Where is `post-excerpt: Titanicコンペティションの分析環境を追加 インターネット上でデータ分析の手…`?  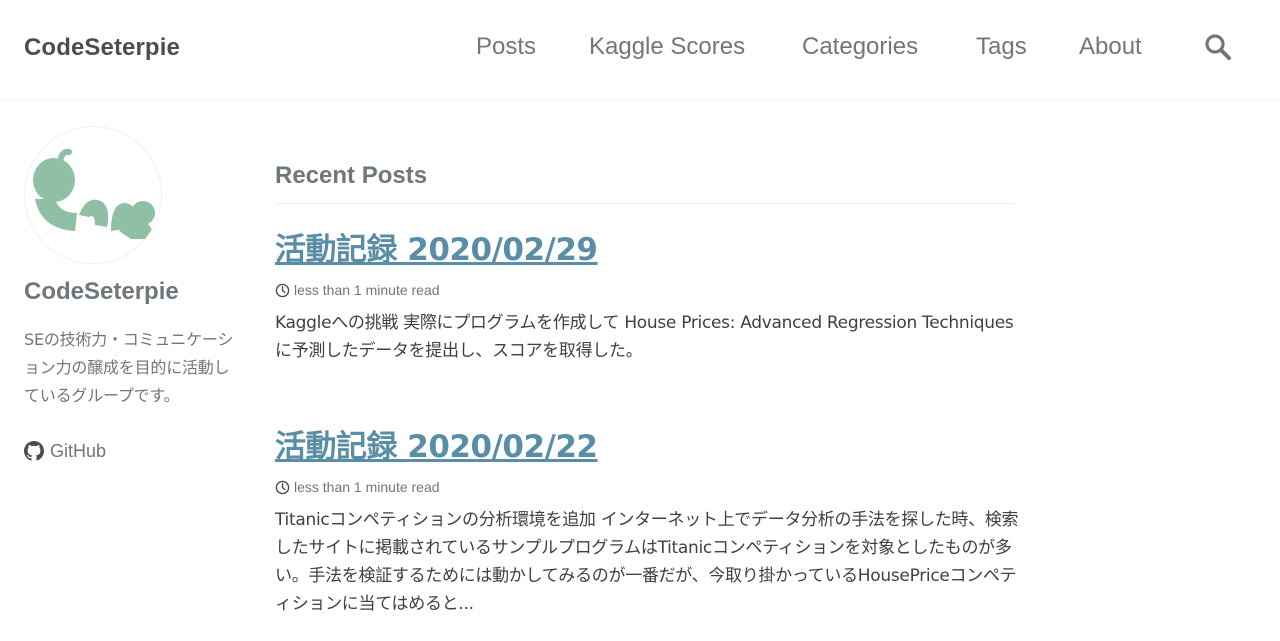
post-excerpt: Titanicコンペティションの分析環境を追加 インターネット上でデータ分析の手… is located at coordinates (647, 562).